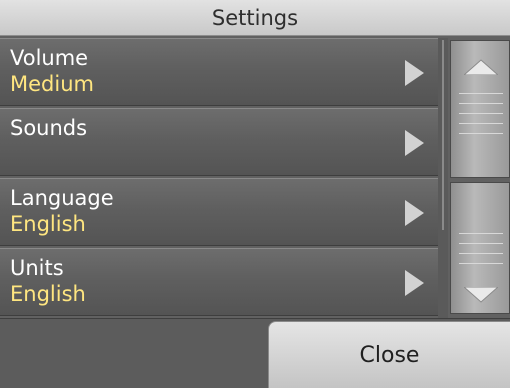  What do you see at coordinates (37, 268) in the screenshot?
I see `setting-label: Units` at bounding box center [37, 268].